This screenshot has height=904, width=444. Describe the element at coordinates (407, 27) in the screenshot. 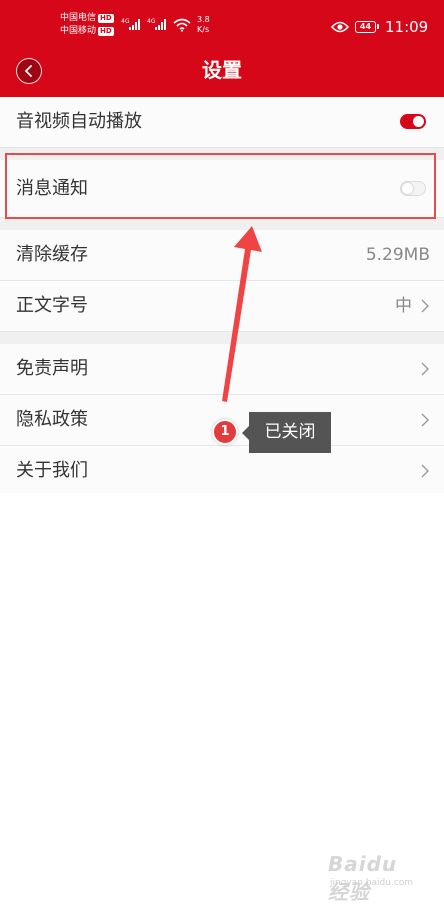

I see `status-time: 11:09` at that location.